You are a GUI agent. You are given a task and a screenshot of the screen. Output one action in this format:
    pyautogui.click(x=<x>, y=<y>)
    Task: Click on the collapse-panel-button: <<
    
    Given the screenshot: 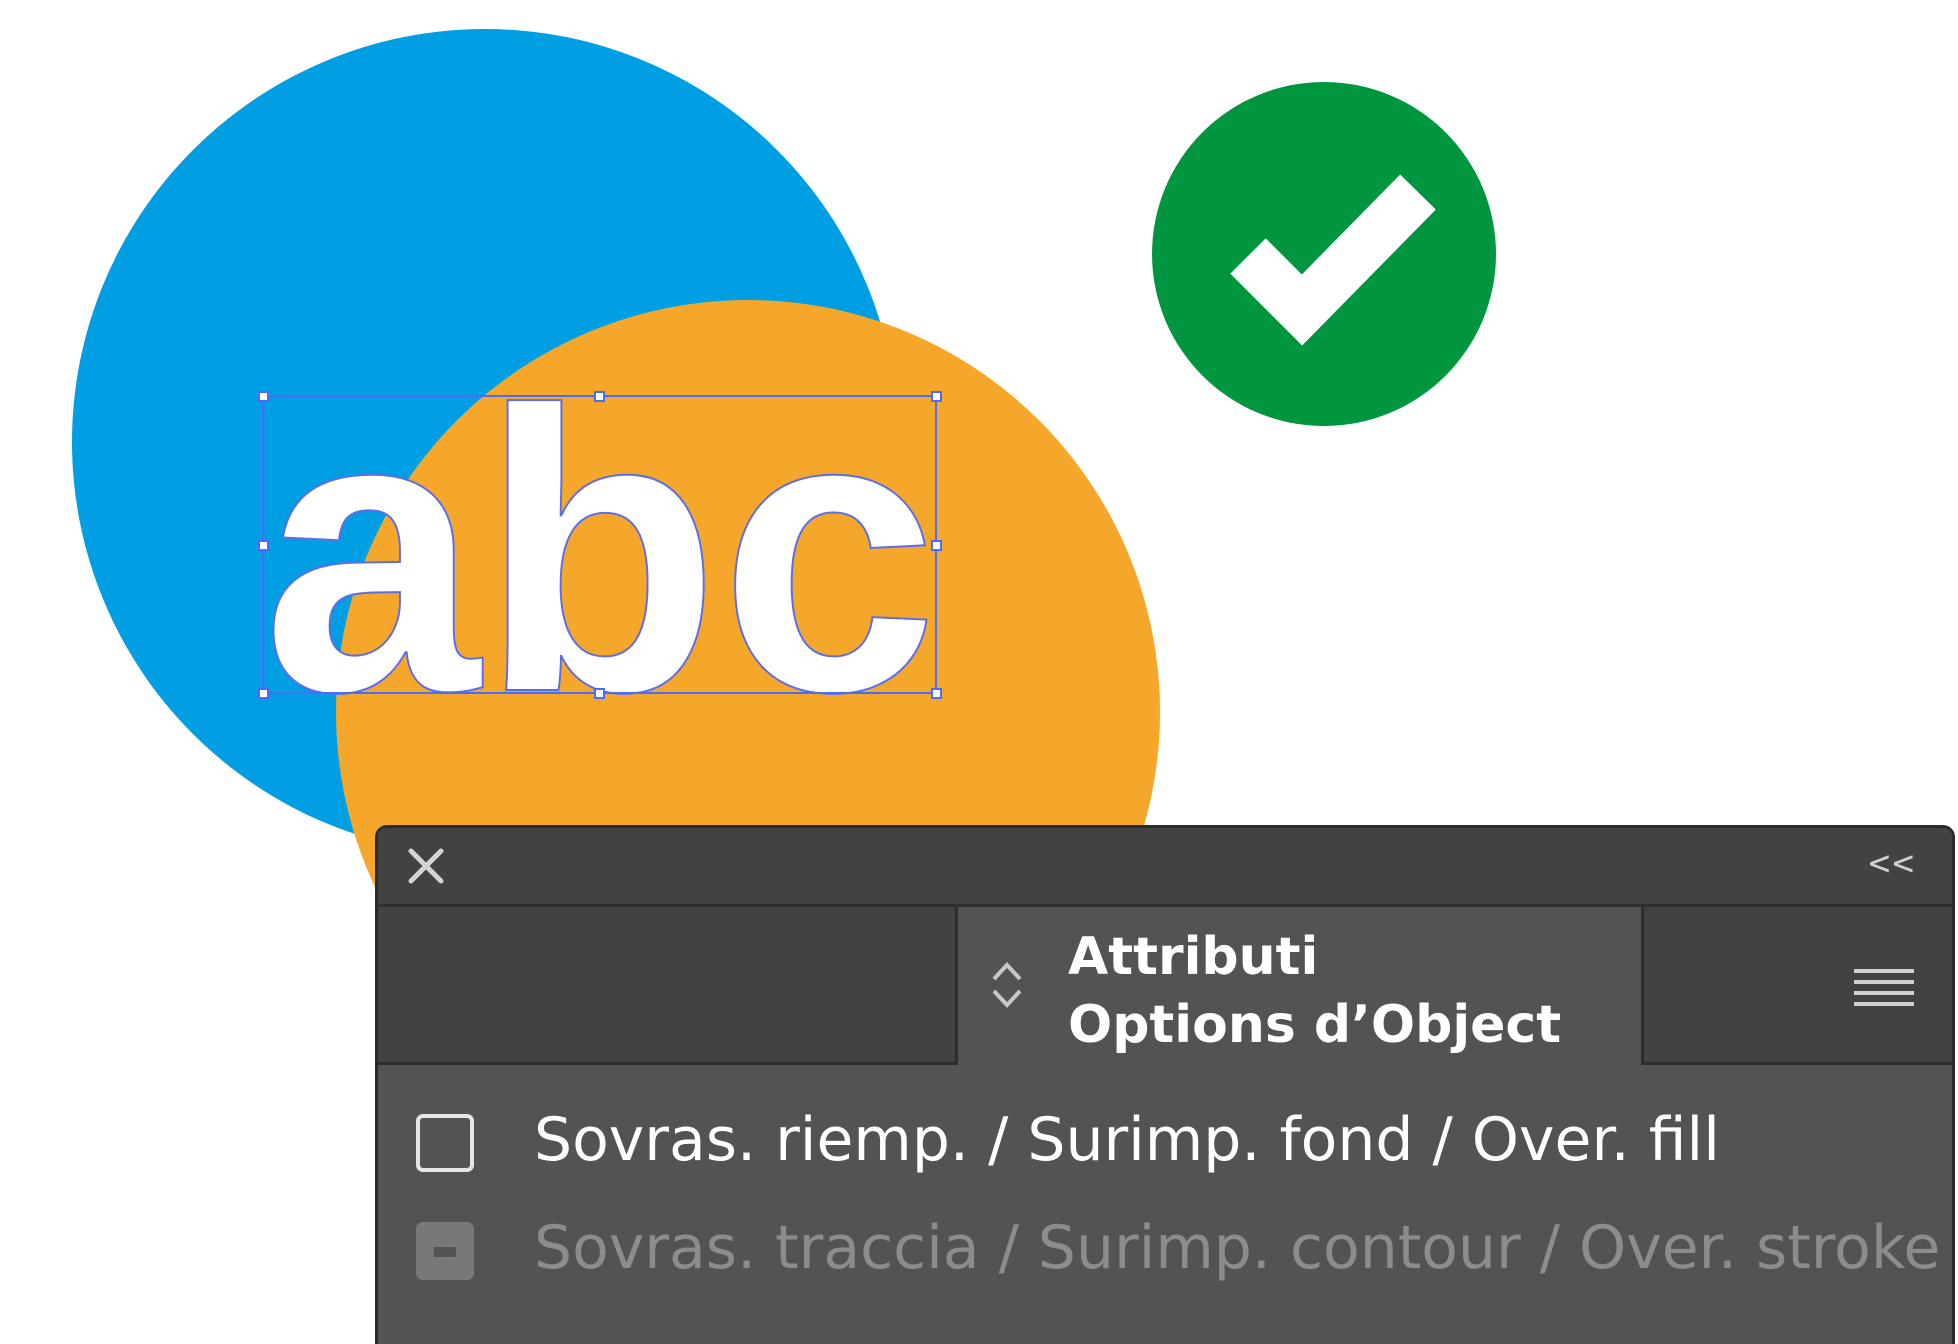 What is the action you would take?
    pyautogui.click(x=1892, y=864)
    